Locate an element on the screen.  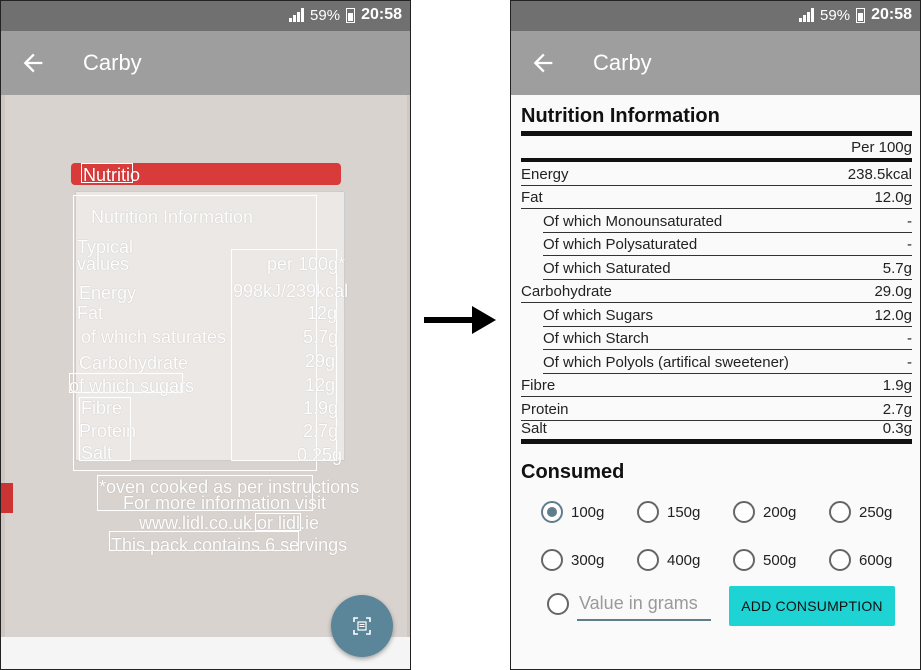
portion-option-500g: 500g is located at coordinates (764, 560).